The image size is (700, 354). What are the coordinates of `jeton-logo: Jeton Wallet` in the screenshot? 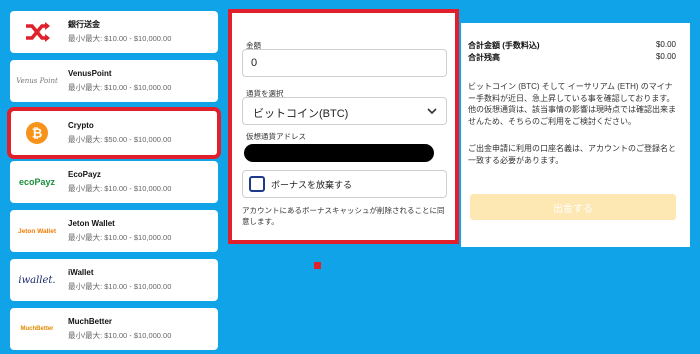 It's located at (37, 231).